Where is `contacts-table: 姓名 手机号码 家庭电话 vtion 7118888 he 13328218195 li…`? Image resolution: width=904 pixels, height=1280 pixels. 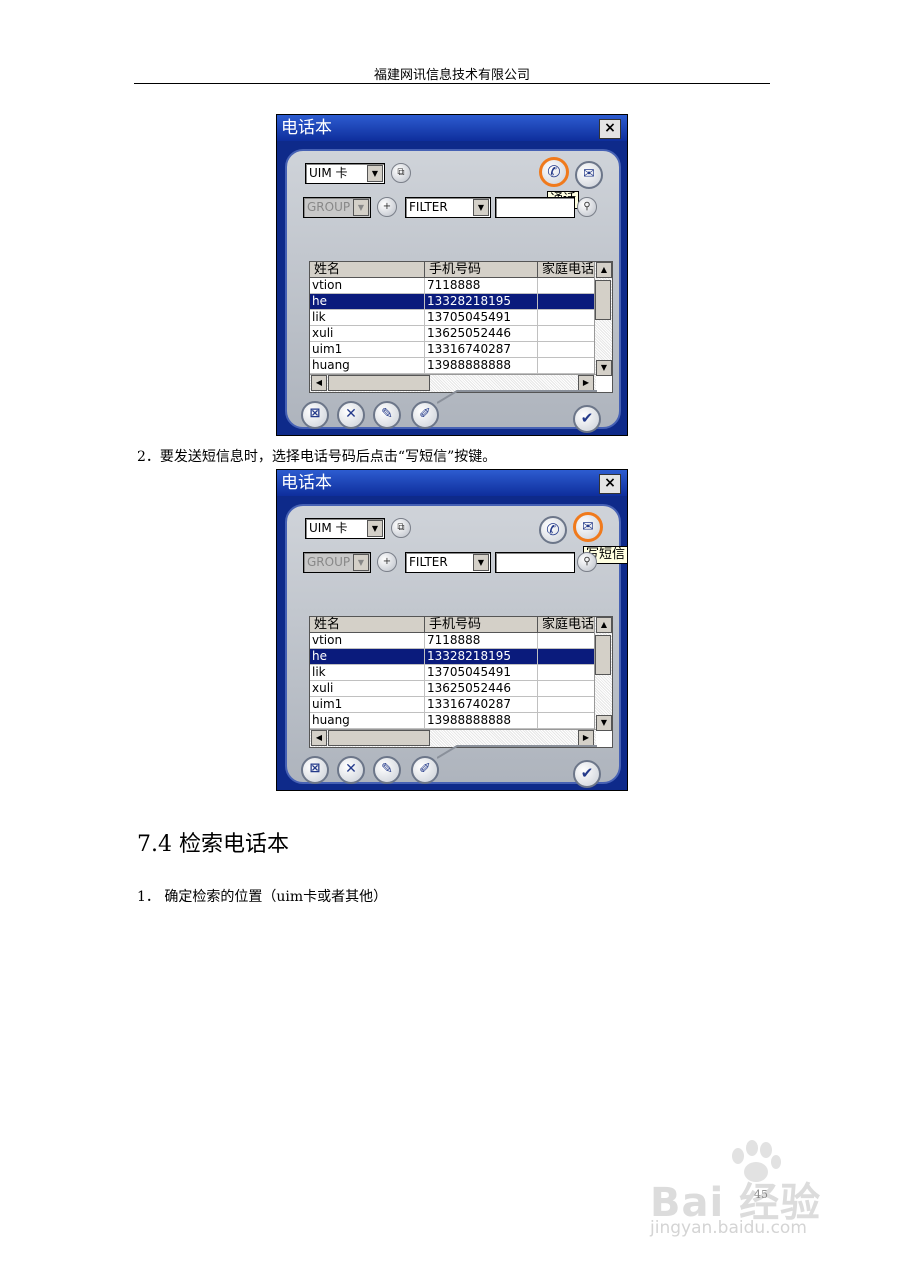 contacts-table: 姓名 手机号码 家庭电话 vtion 7118888 he 13328218195 li… is located at coordinates (461, 327).